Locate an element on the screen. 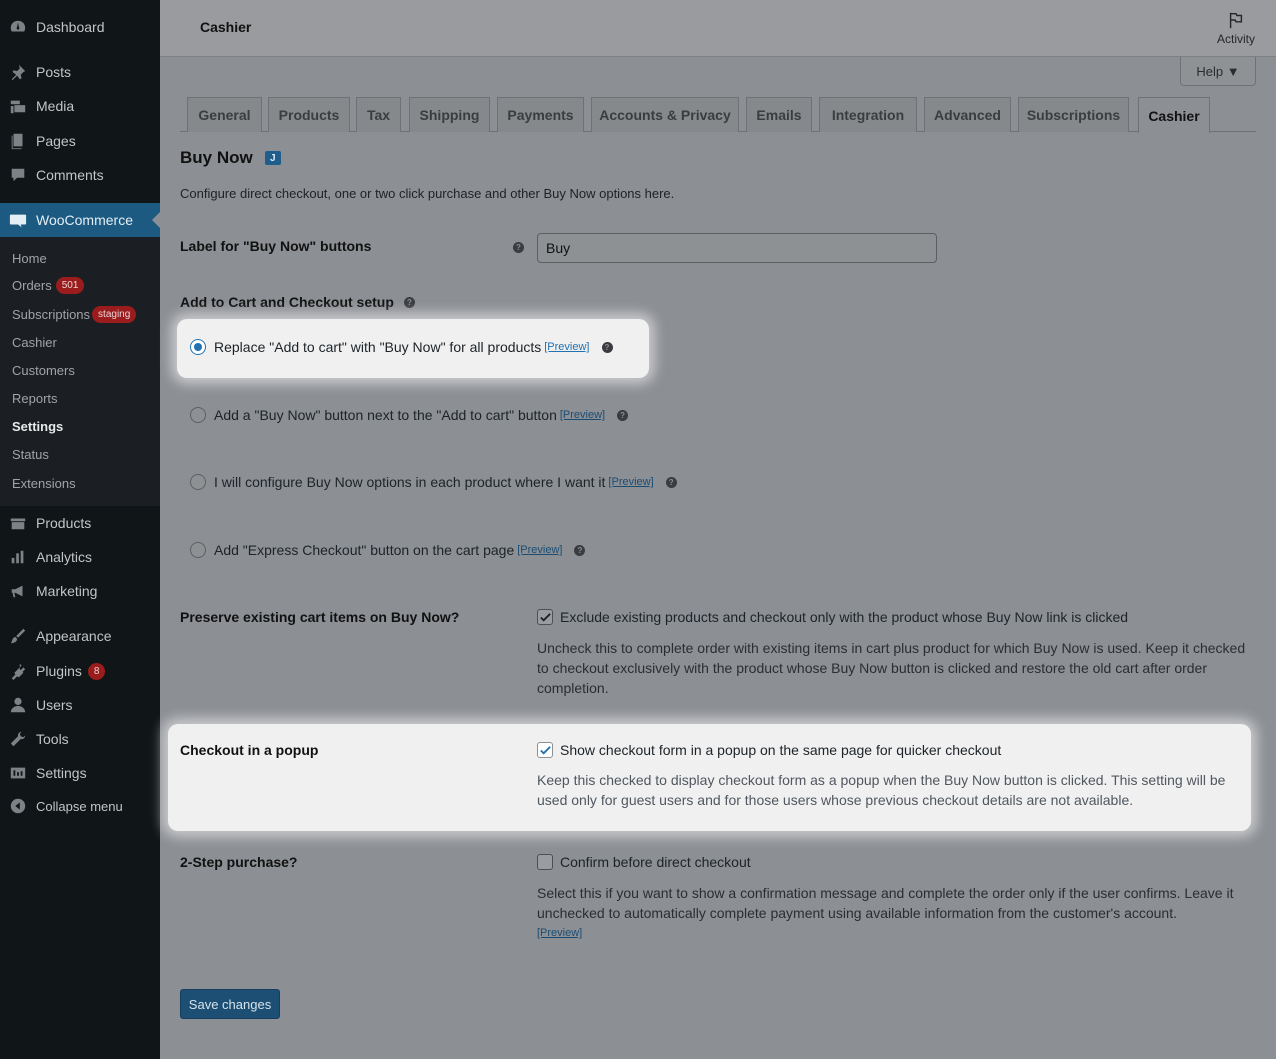  save-changes-button: Save changes is located at coordinates (230, 1004).